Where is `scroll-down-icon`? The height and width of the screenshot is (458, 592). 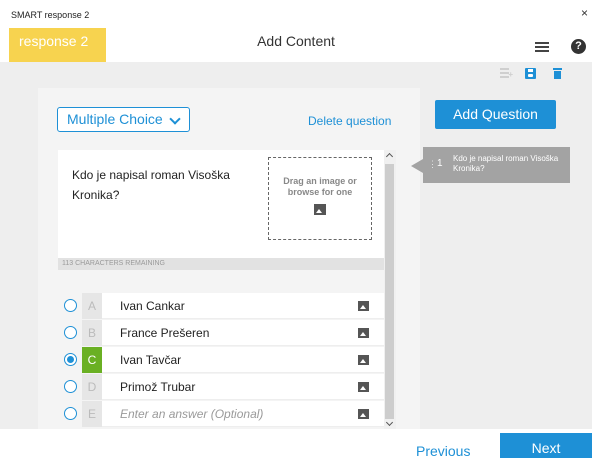 scroll-down-icon is located at coordinates (389, 422).